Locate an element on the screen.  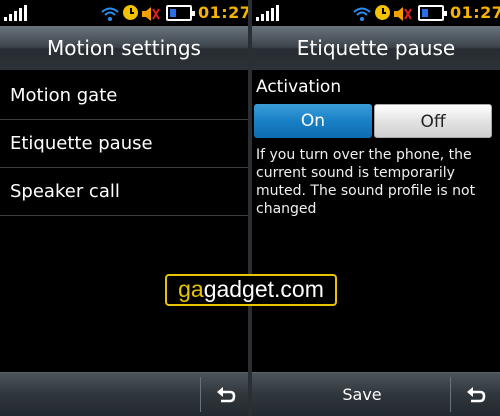
page-title: Motion settings is located at coordinates (124, 48).